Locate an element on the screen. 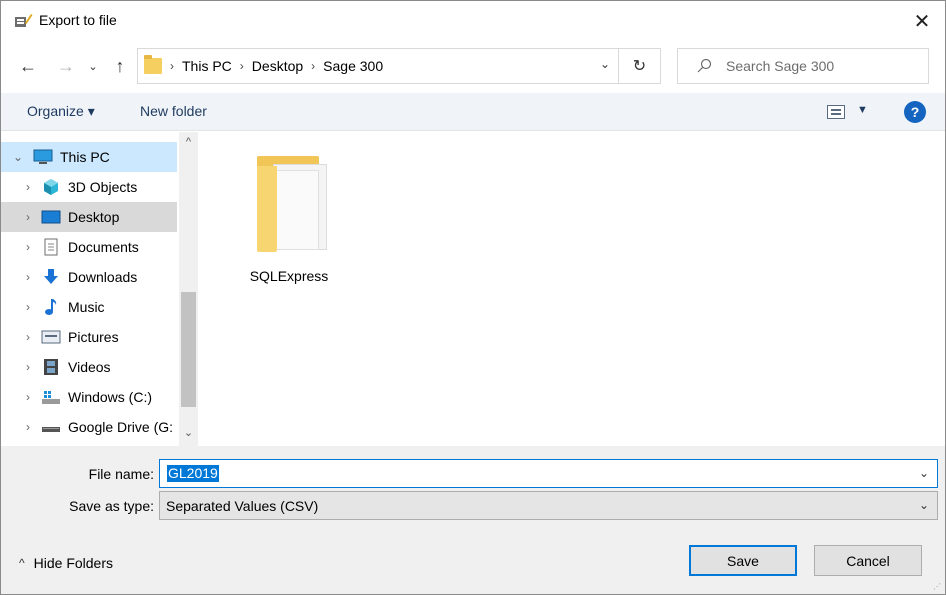 The height and width of the screenshot is (595, 946). sidebar-item-videos: › Videos is located at coordinates (89, 367).